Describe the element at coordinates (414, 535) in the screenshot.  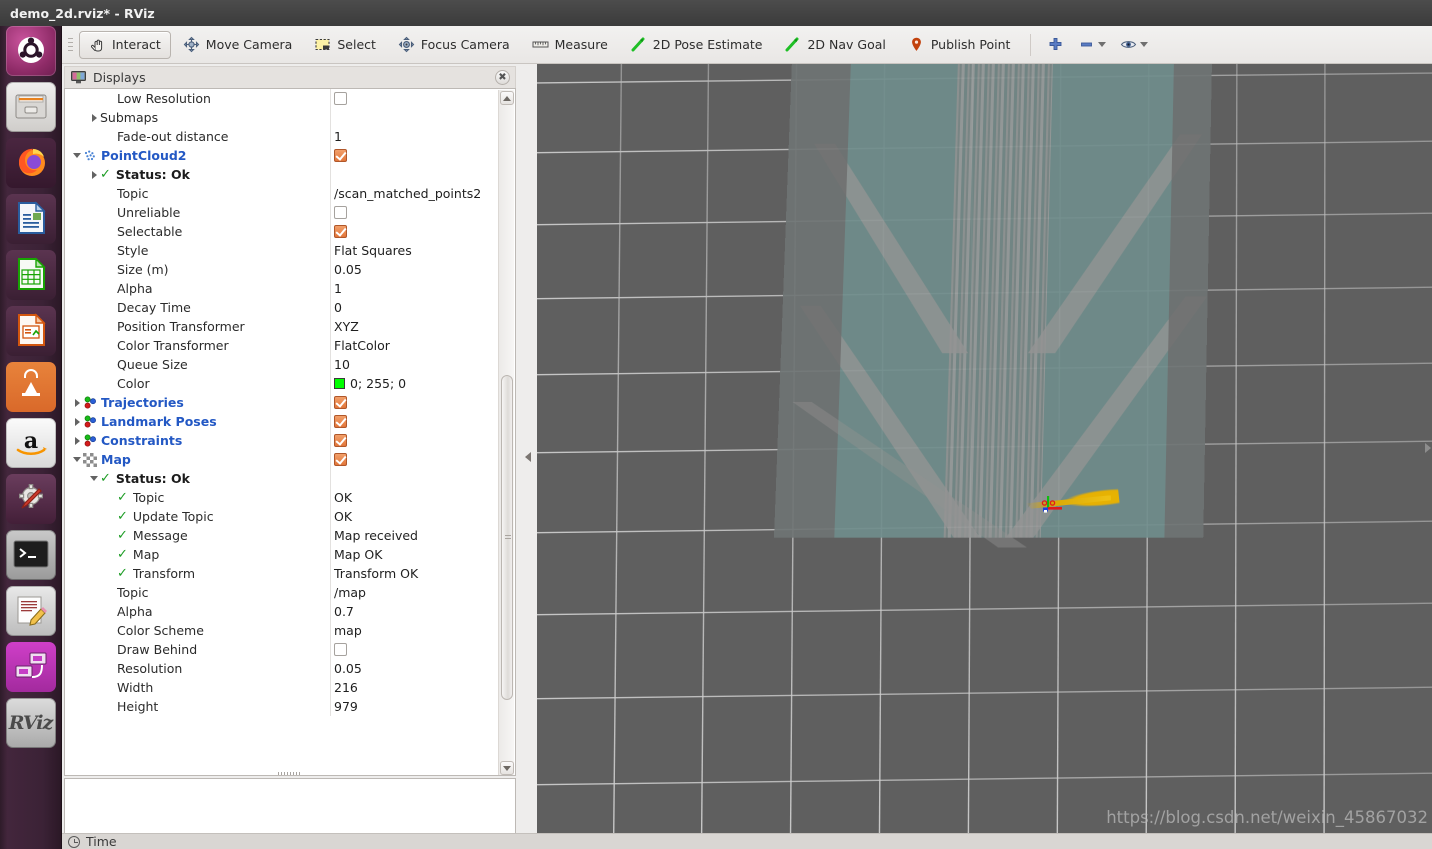
I see `tree-row-value: Map received` at that location.